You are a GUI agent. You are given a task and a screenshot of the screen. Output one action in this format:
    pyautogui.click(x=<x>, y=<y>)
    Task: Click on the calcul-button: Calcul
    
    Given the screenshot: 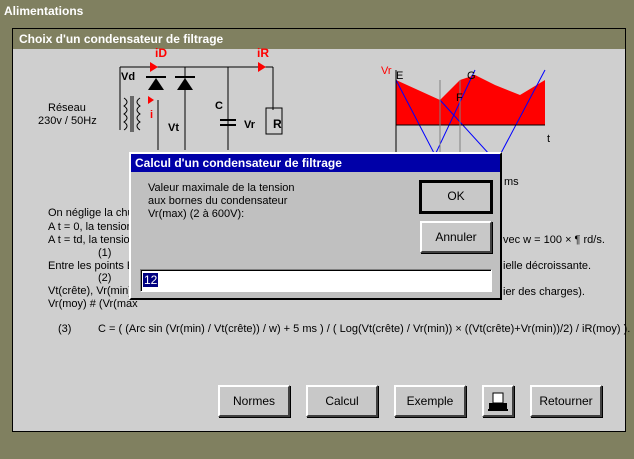 What is the action you would take?
    pyautogui.click(x=342, y=401)
    